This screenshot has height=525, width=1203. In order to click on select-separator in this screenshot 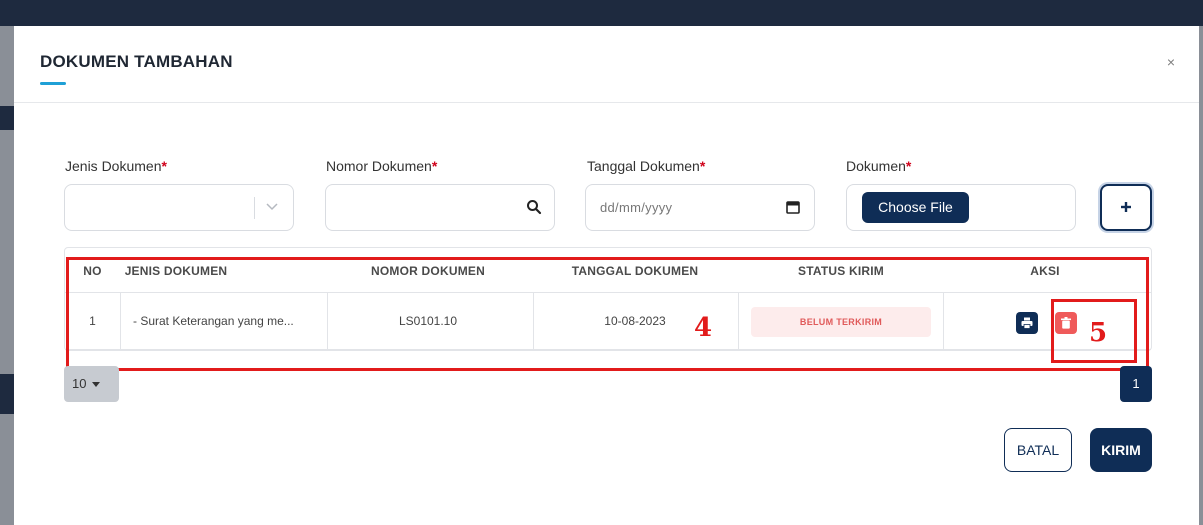, I will do `click(254, 208)`.